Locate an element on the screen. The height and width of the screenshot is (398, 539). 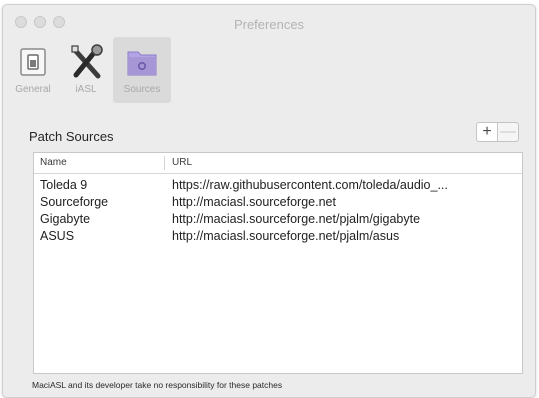
row-name-cell: Toleda 9 is located at coordinates (64, 185).